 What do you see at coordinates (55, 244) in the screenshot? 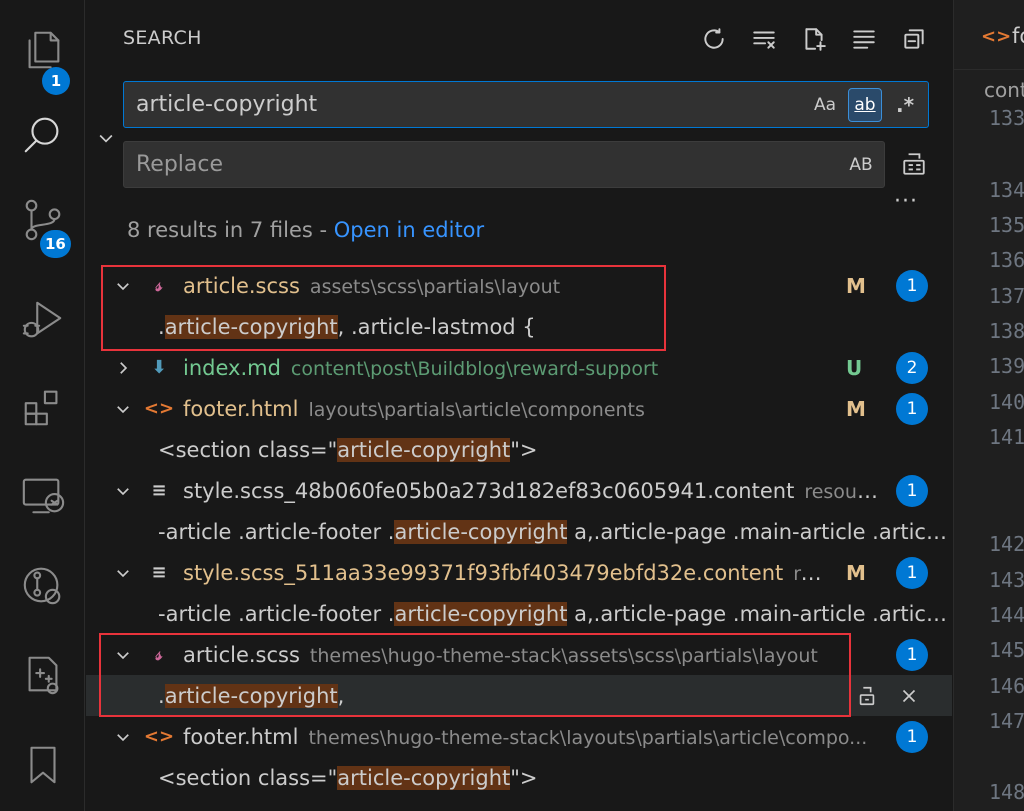
I see `scm-badge: 16` at bounding box center [55, 244].